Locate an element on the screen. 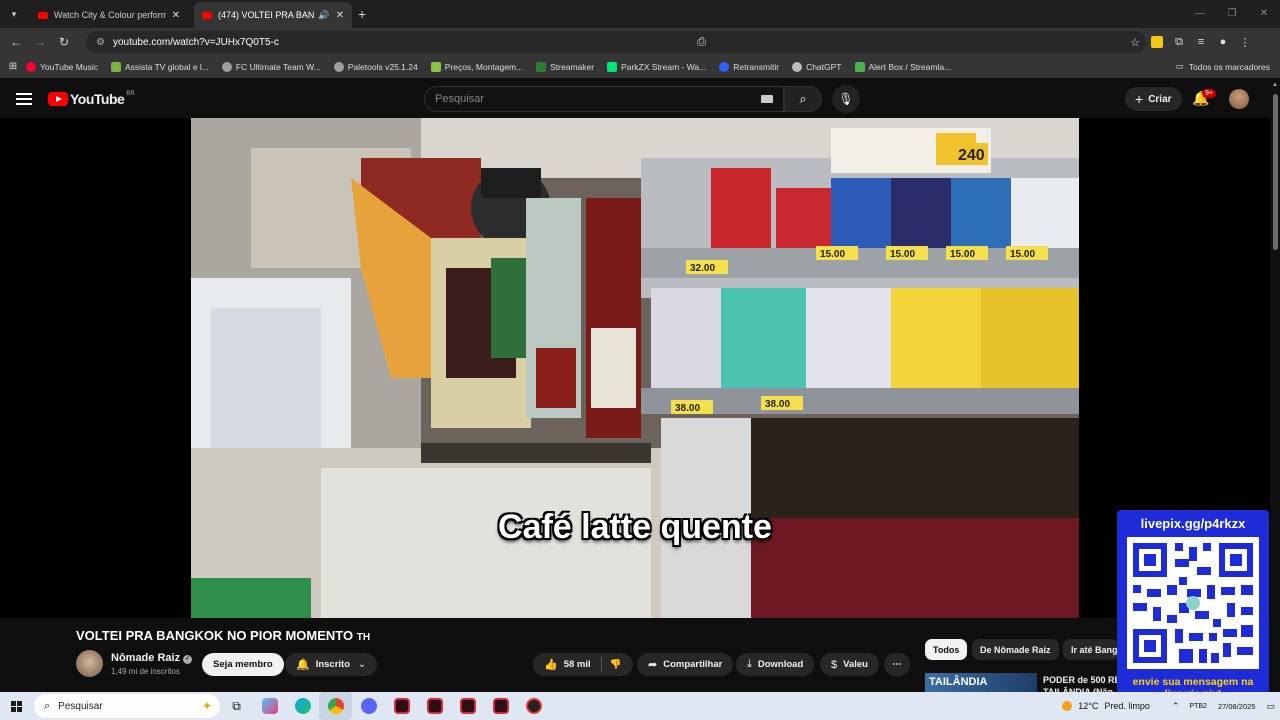 Image resolution: width=1280 pixels, height=720 pixels. new-tab-button: + is located at coordinates (362, 14).